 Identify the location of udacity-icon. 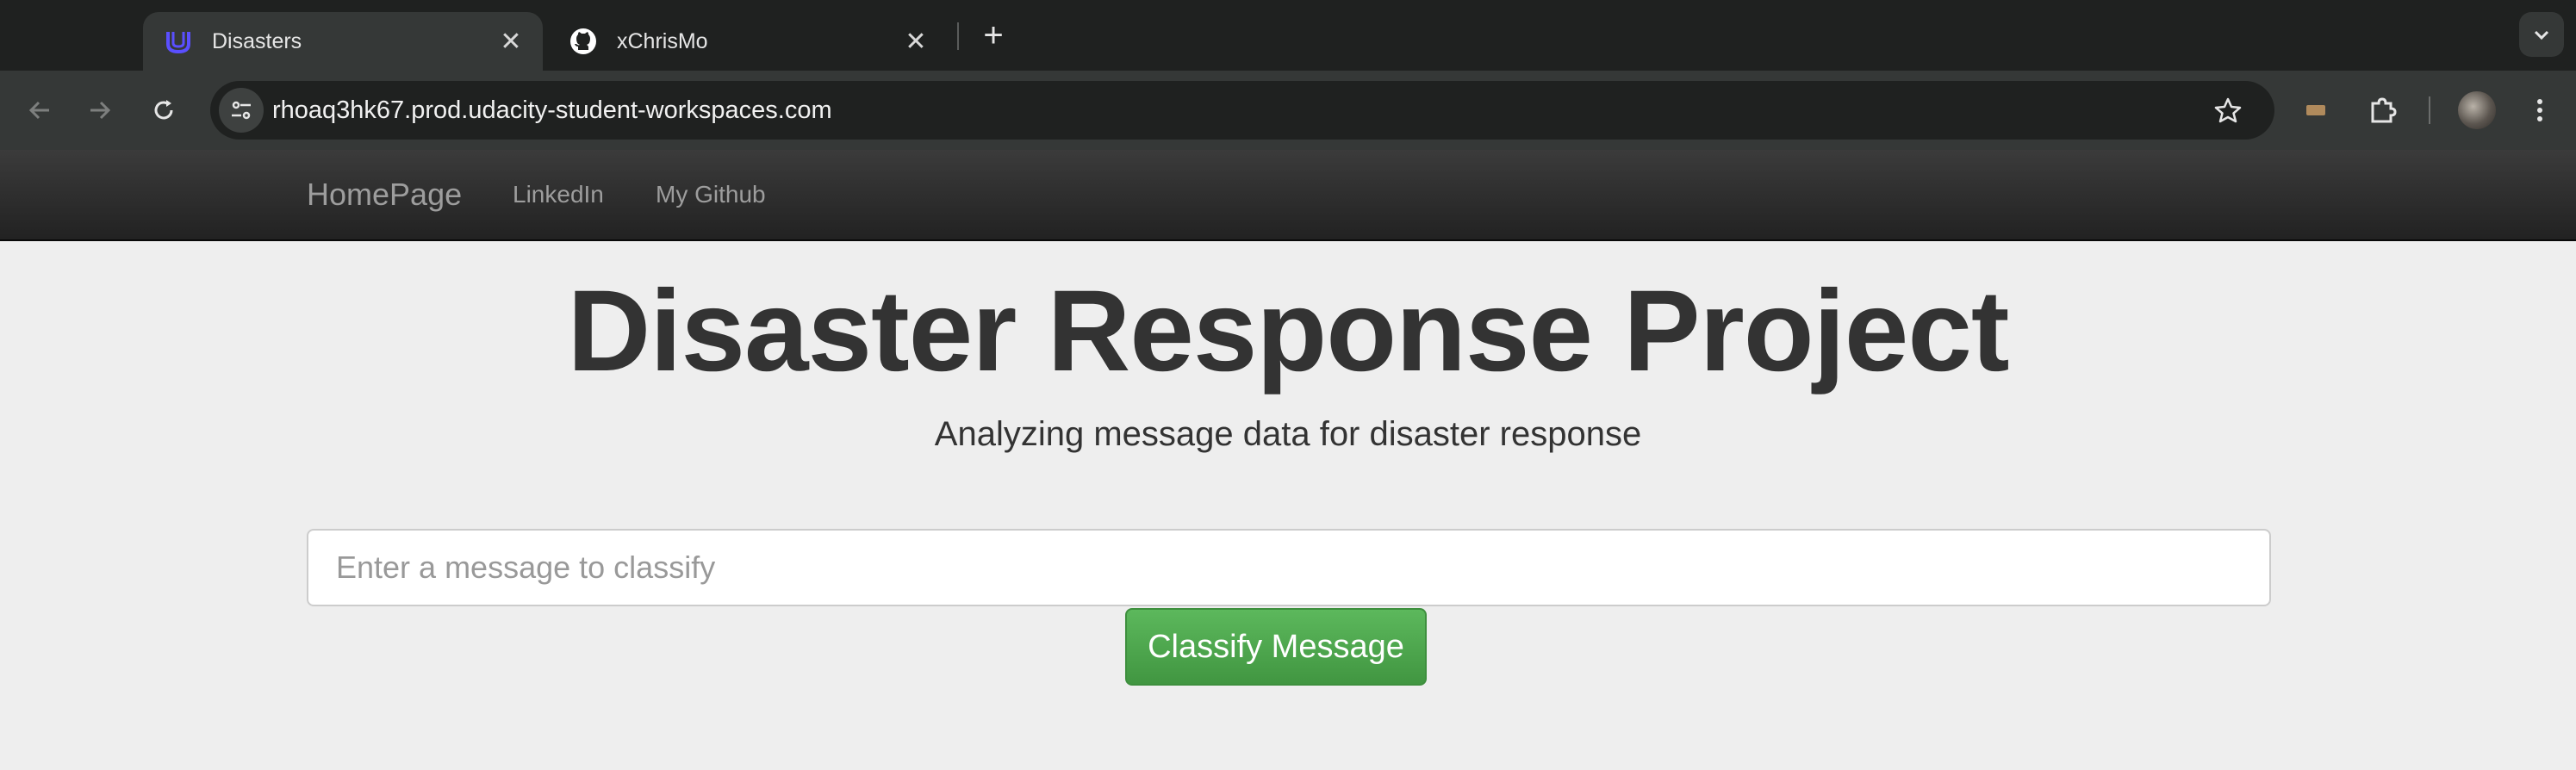
(179, 42).